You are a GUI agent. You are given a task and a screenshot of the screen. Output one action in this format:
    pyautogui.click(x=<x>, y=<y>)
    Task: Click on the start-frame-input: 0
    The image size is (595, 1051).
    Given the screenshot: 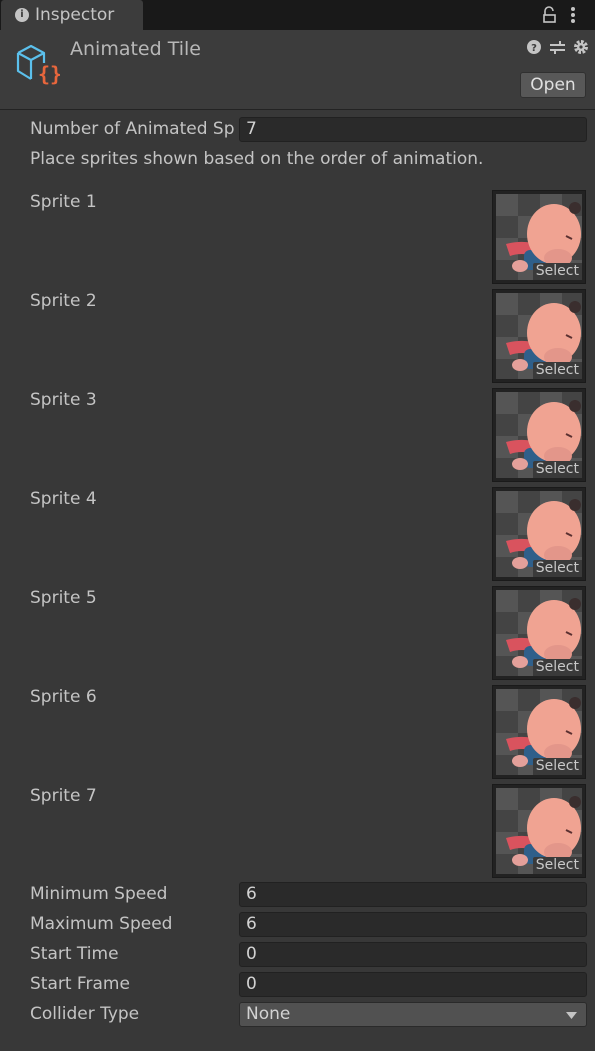 What is the action you would take?
    pyautogui.click(x=413, y=984)
    